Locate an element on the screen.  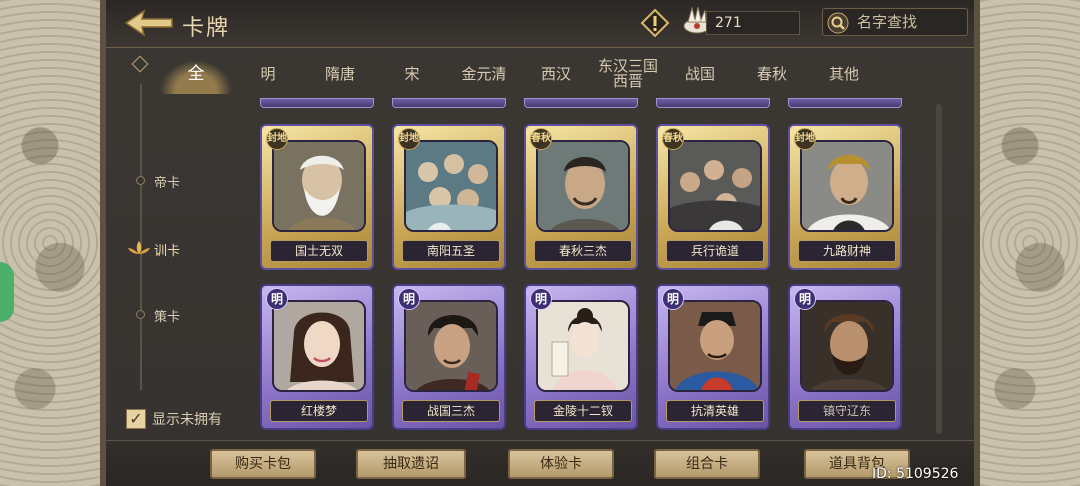
card-zhenshou-liaodong: 明 镇守辽东 is located at coordinates (845, 357).